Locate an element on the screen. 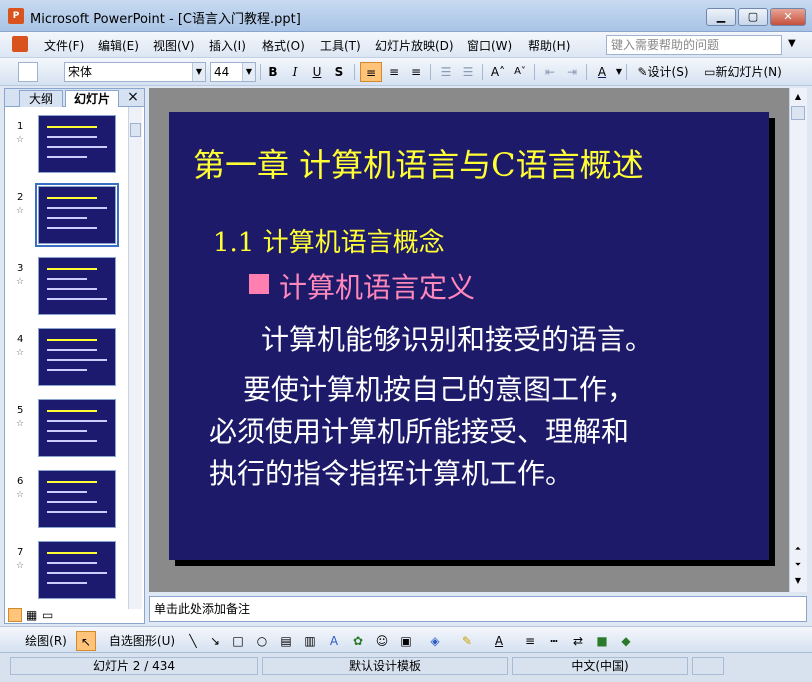  font-combo: 宋体 ▼ is located at coordinates (135, 72).